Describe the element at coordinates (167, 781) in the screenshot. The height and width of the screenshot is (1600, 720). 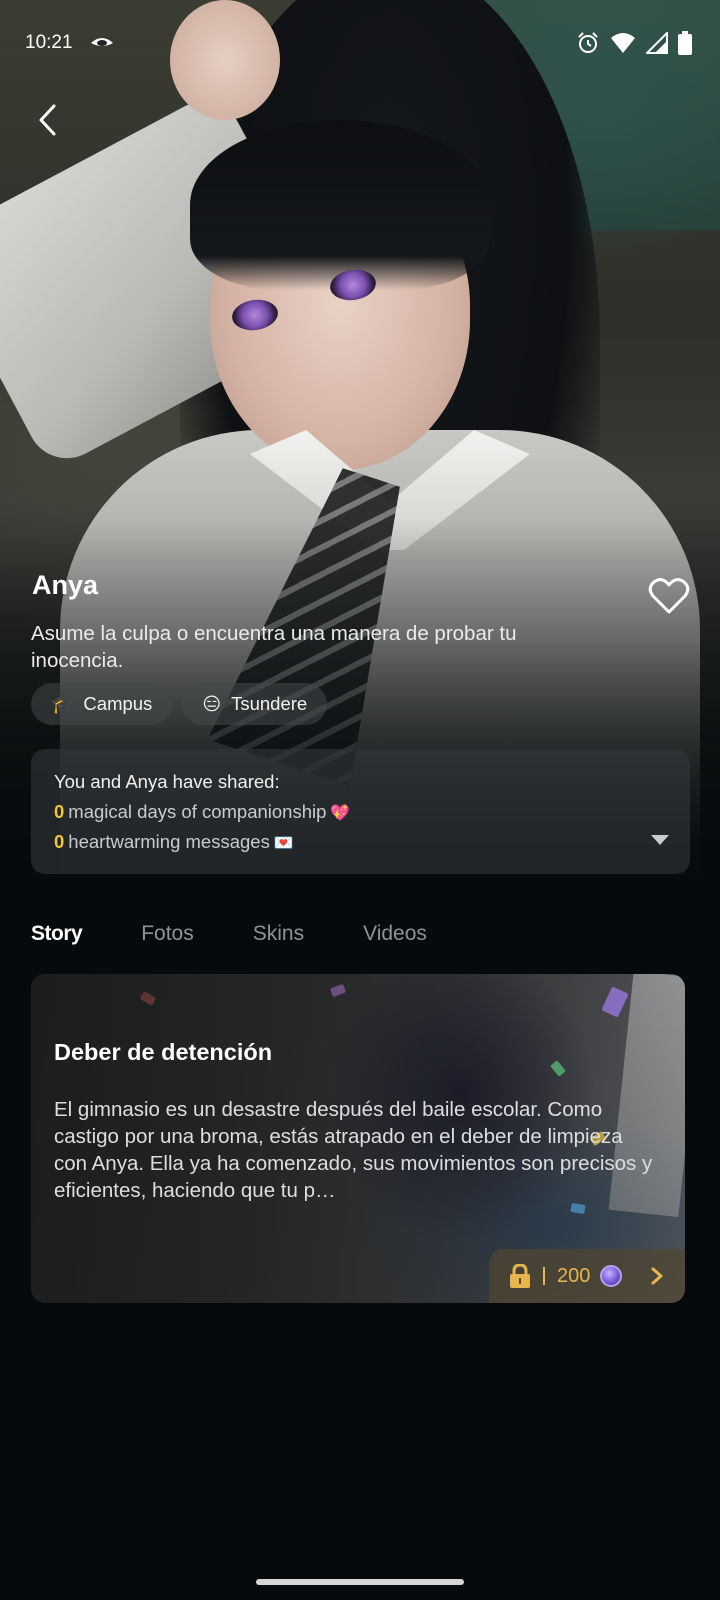
I see `shared-title: You and Anya have shared:` at that location.